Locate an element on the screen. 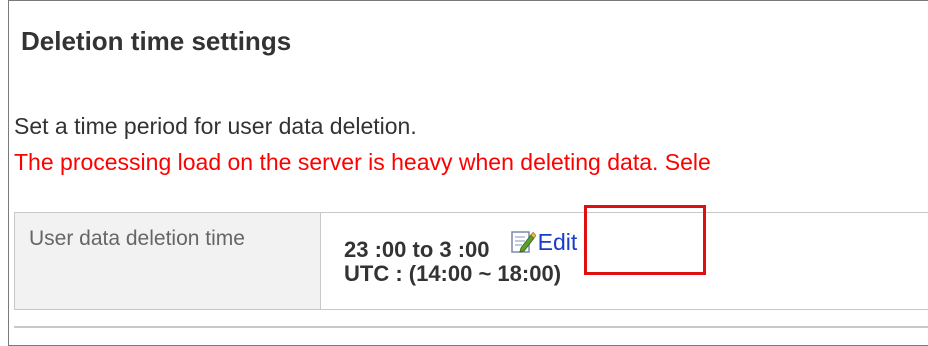 The height and width of the screenshot is (346, 928). setting-label: User data deletion time is located at coordinates (137, 238).